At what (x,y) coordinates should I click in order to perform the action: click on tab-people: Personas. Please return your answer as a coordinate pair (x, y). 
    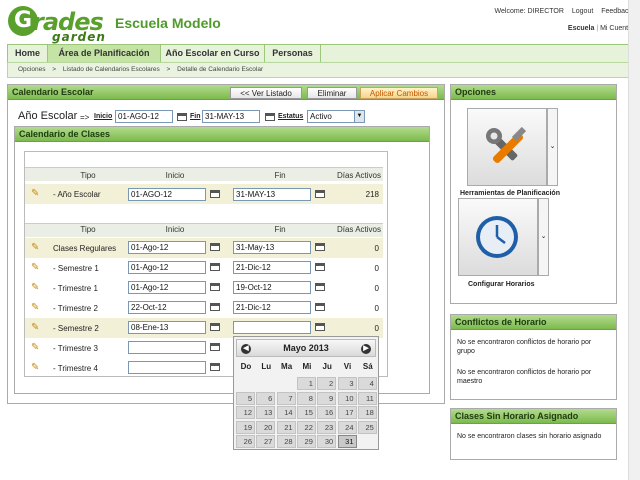
    Looking at the image, I should click on (293, 53).